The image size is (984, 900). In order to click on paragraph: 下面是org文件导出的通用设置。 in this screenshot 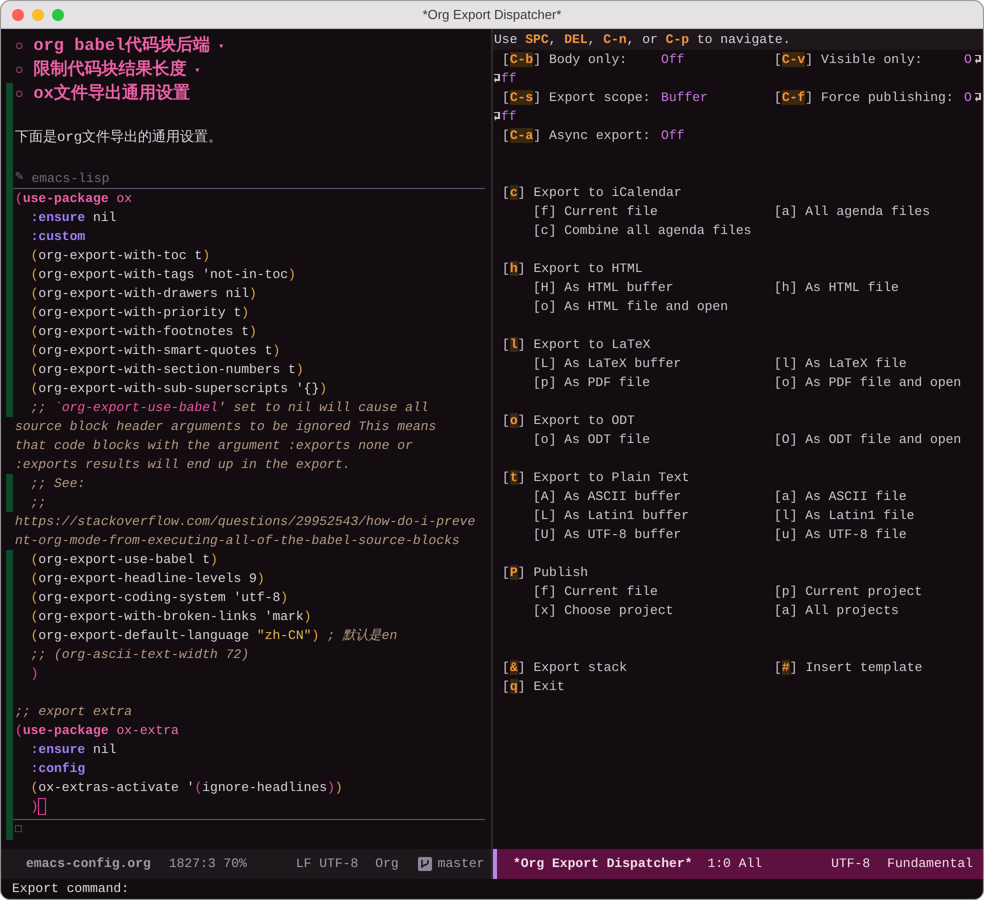, I will do `click(118, 138)`.